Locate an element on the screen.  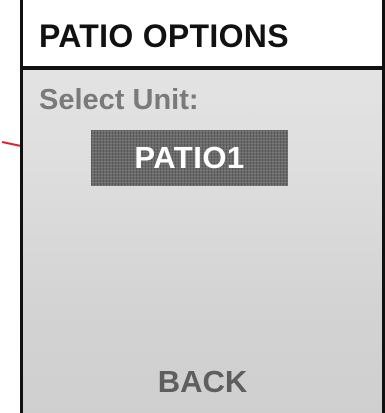
select-unit-prompt: Select Unit: is located at coordinates (119, 100).